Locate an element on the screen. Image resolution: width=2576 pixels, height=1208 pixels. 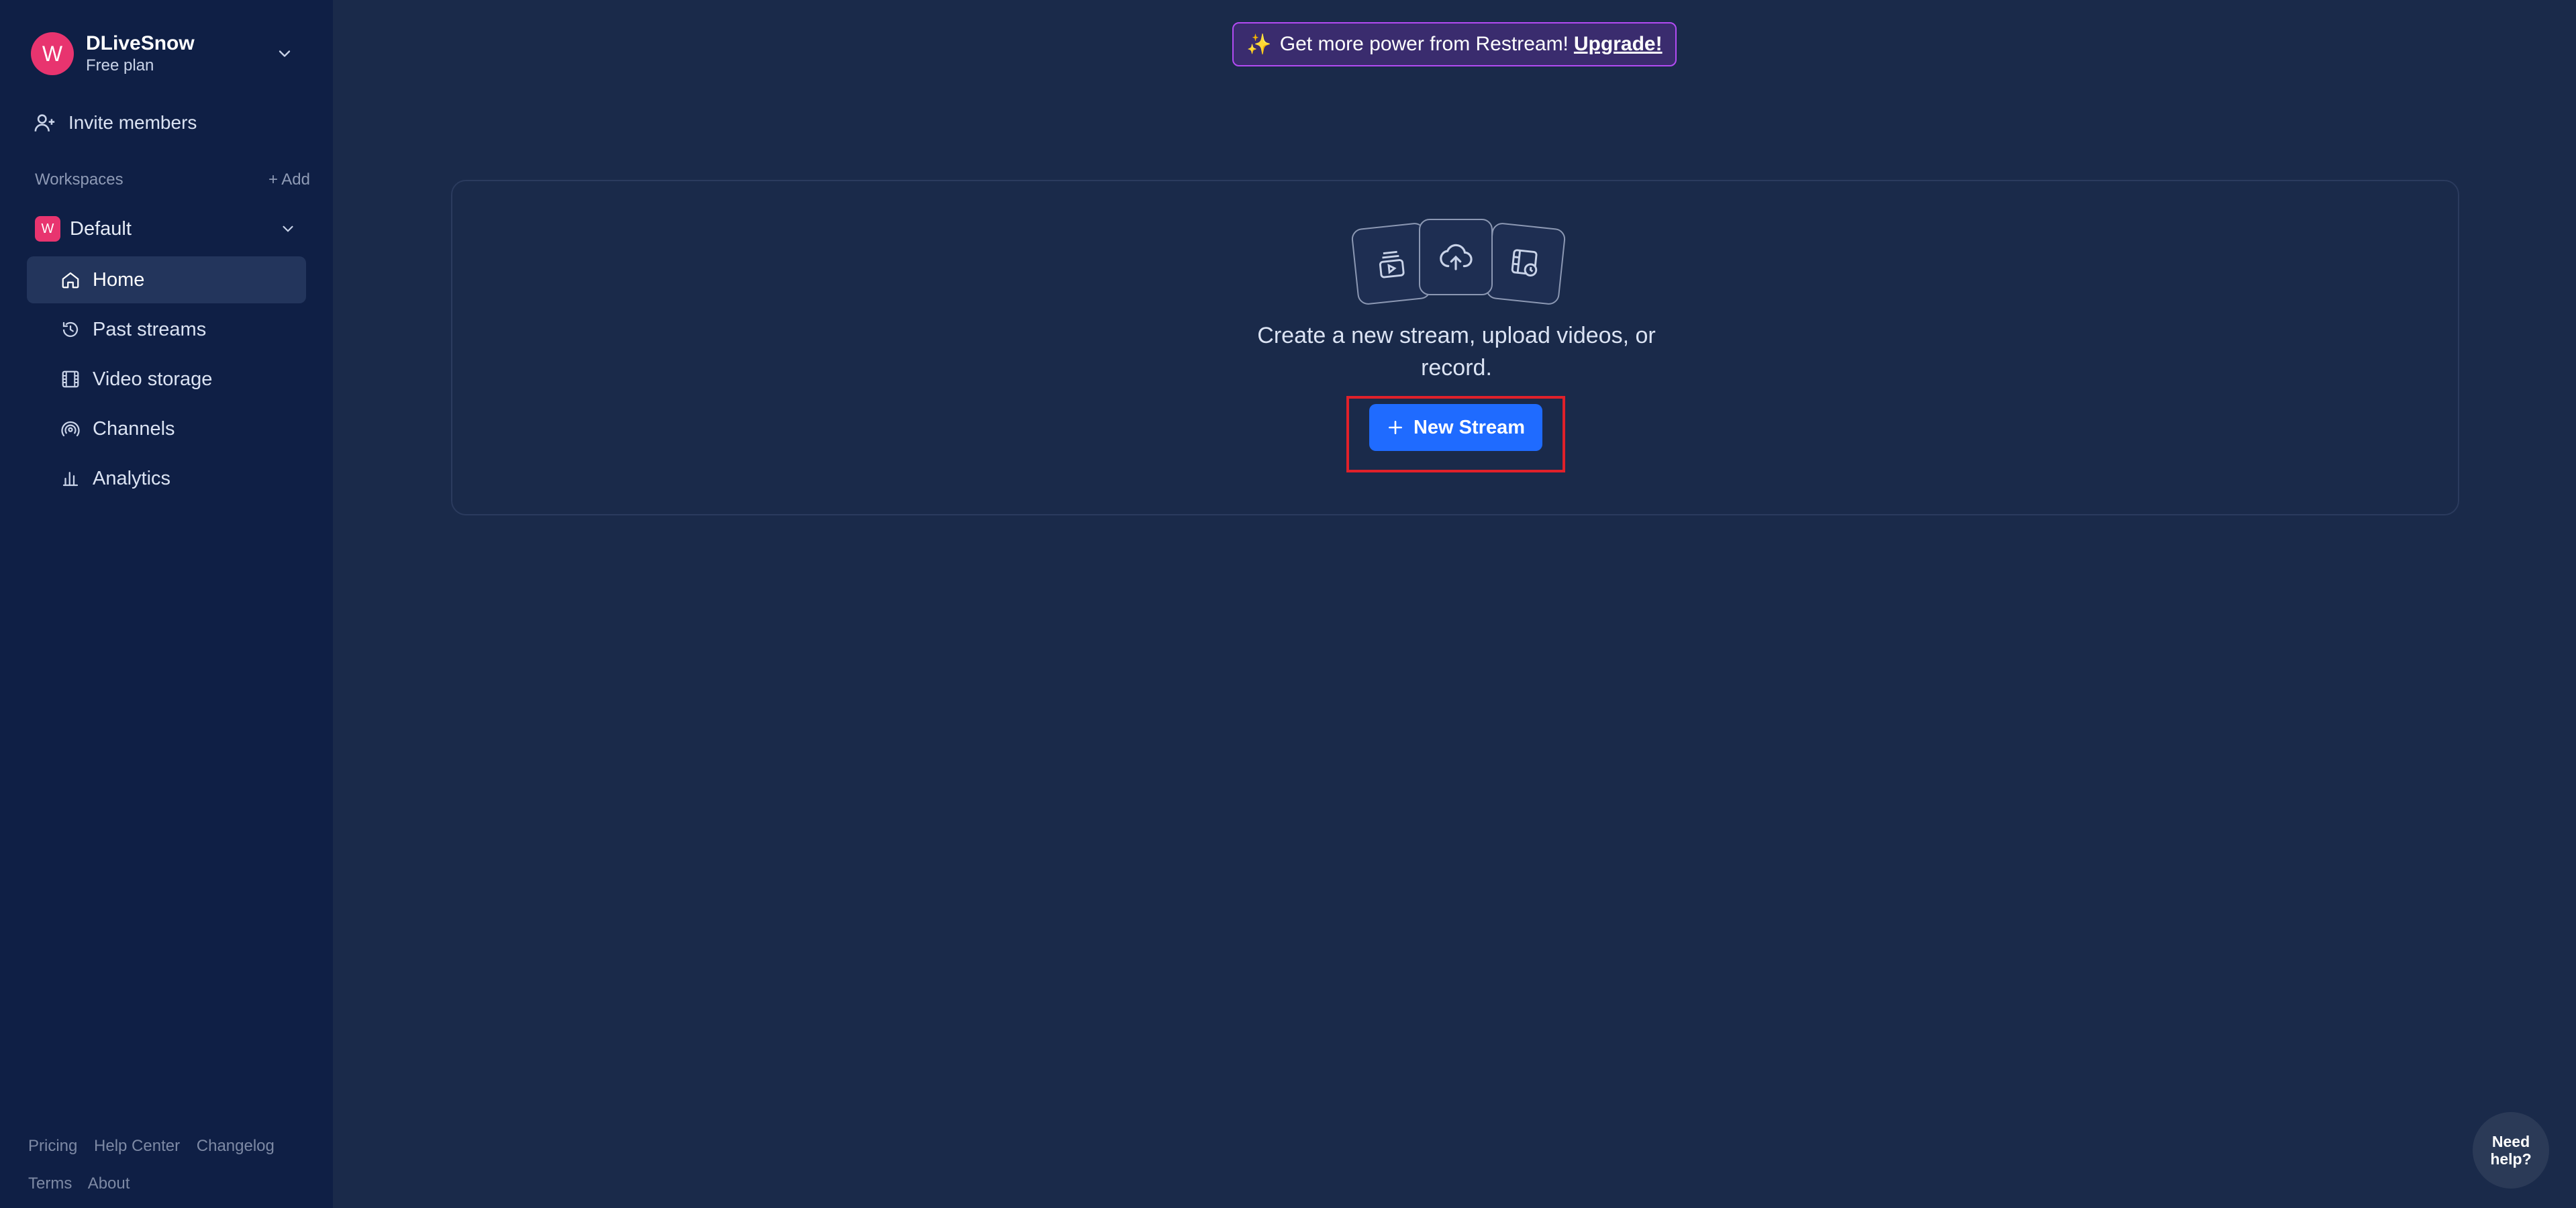
sparkles-icon: ✨ is located at coordinates (1259, 44).